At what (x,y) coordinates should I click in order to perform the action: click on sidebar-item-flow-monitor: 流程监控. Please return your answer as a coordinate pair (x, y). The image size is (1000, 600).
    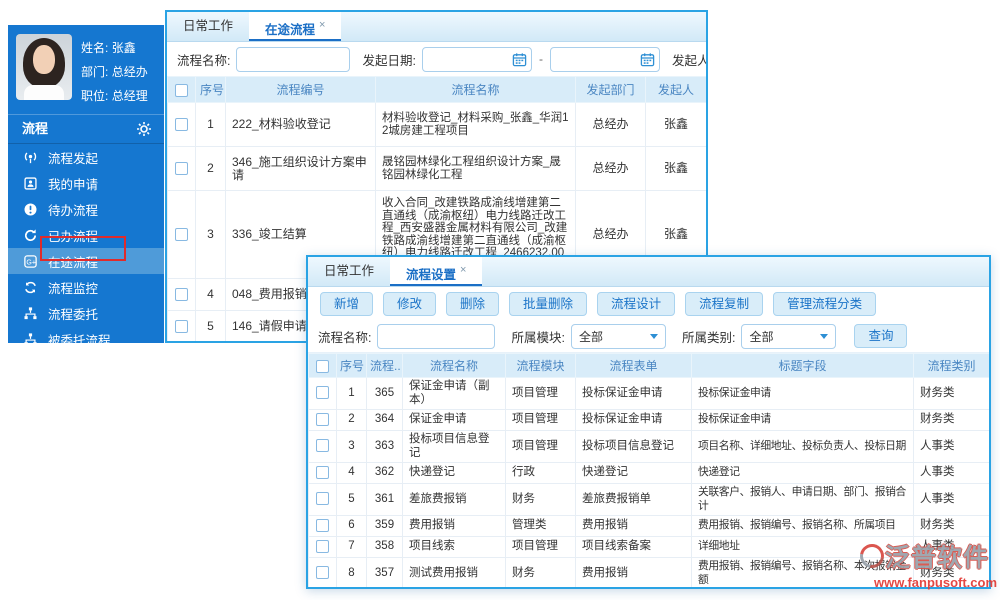
    Looking at the image, I should click on (86, 287).